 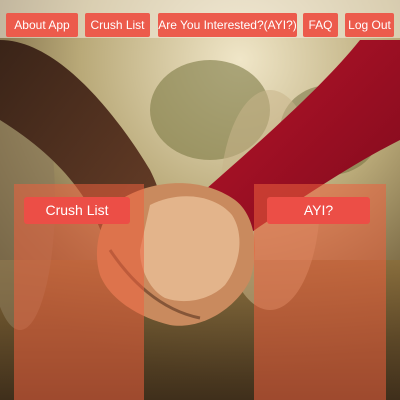 I want to click on nav-faq-button: FAQ, so click(x=320, y=25).